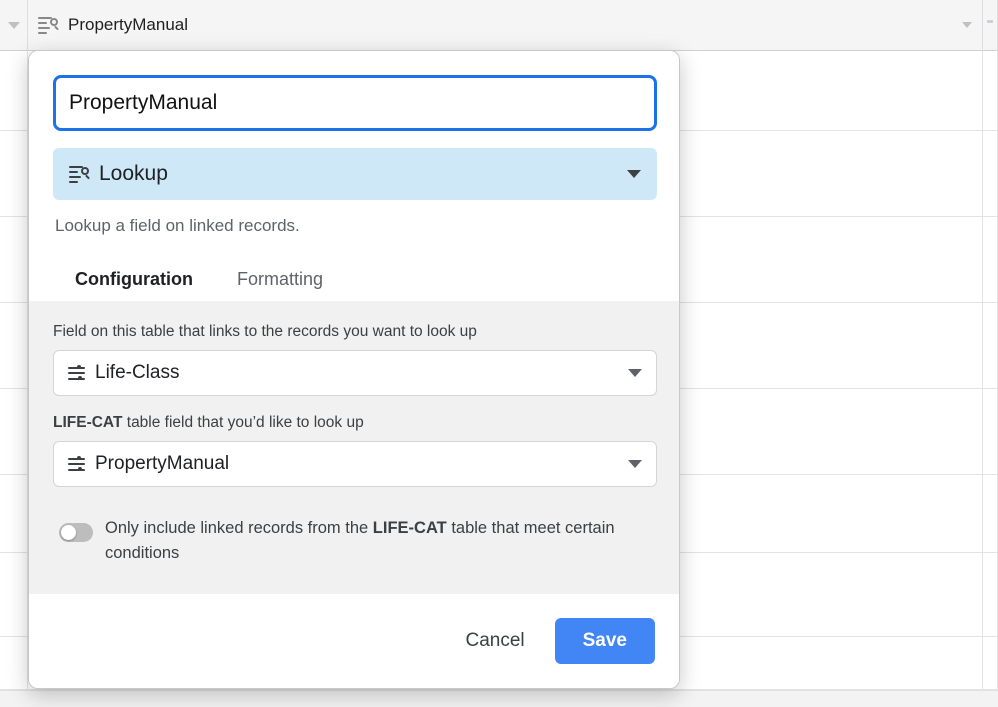 The image size is (998, 707). Describe the element at coordinates (409, 528) in the screenshot. I see `conditions-text-table: LIFE-CAT` at that location.